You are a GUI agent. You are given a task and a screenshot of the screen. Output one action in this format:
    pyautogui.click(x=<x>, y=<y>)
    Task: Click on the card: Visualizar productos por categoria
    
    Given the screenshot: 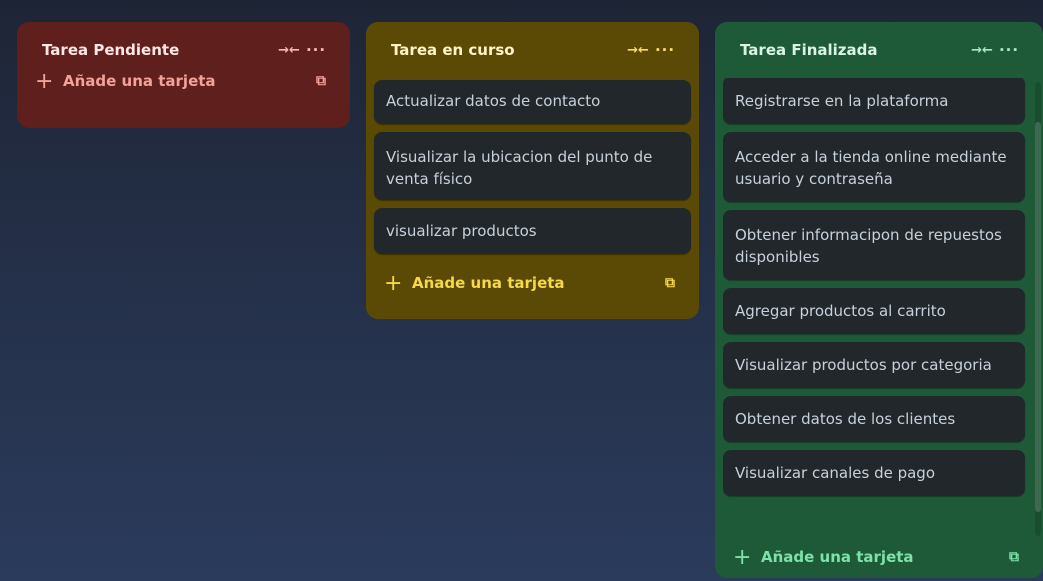 What is the action you would take?
    pyautogui.click(x=874, y=365)
    